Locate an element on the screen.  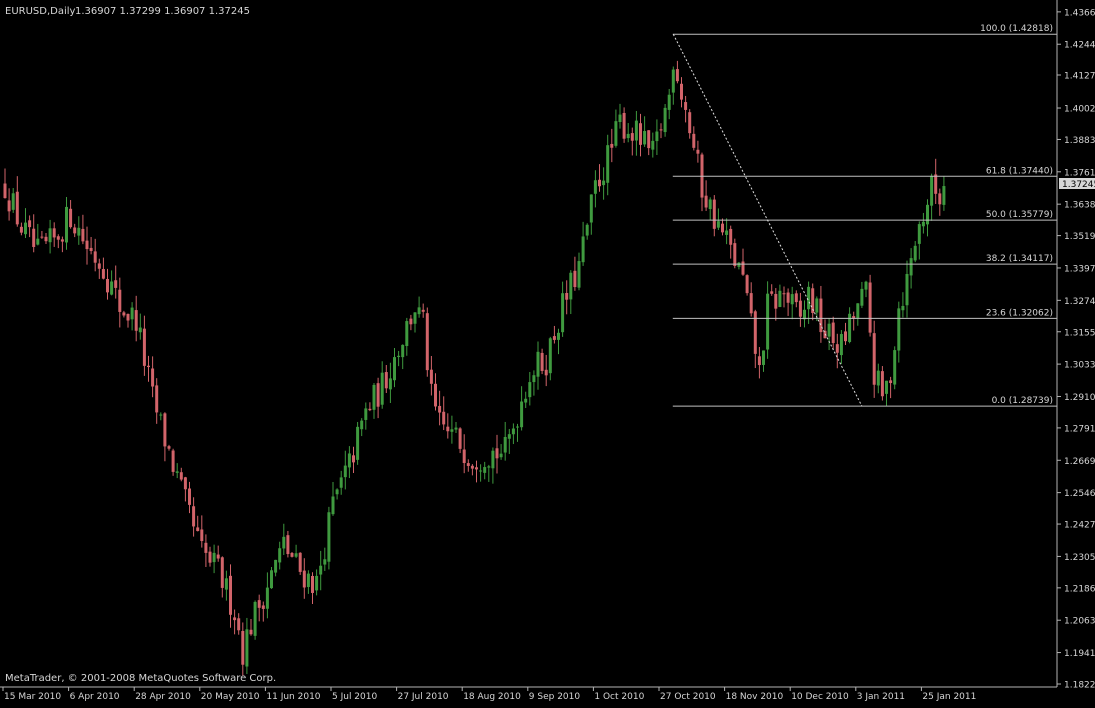
fib-level-label: 61.8 (1.37440) is located at coordinates (1019, 171).